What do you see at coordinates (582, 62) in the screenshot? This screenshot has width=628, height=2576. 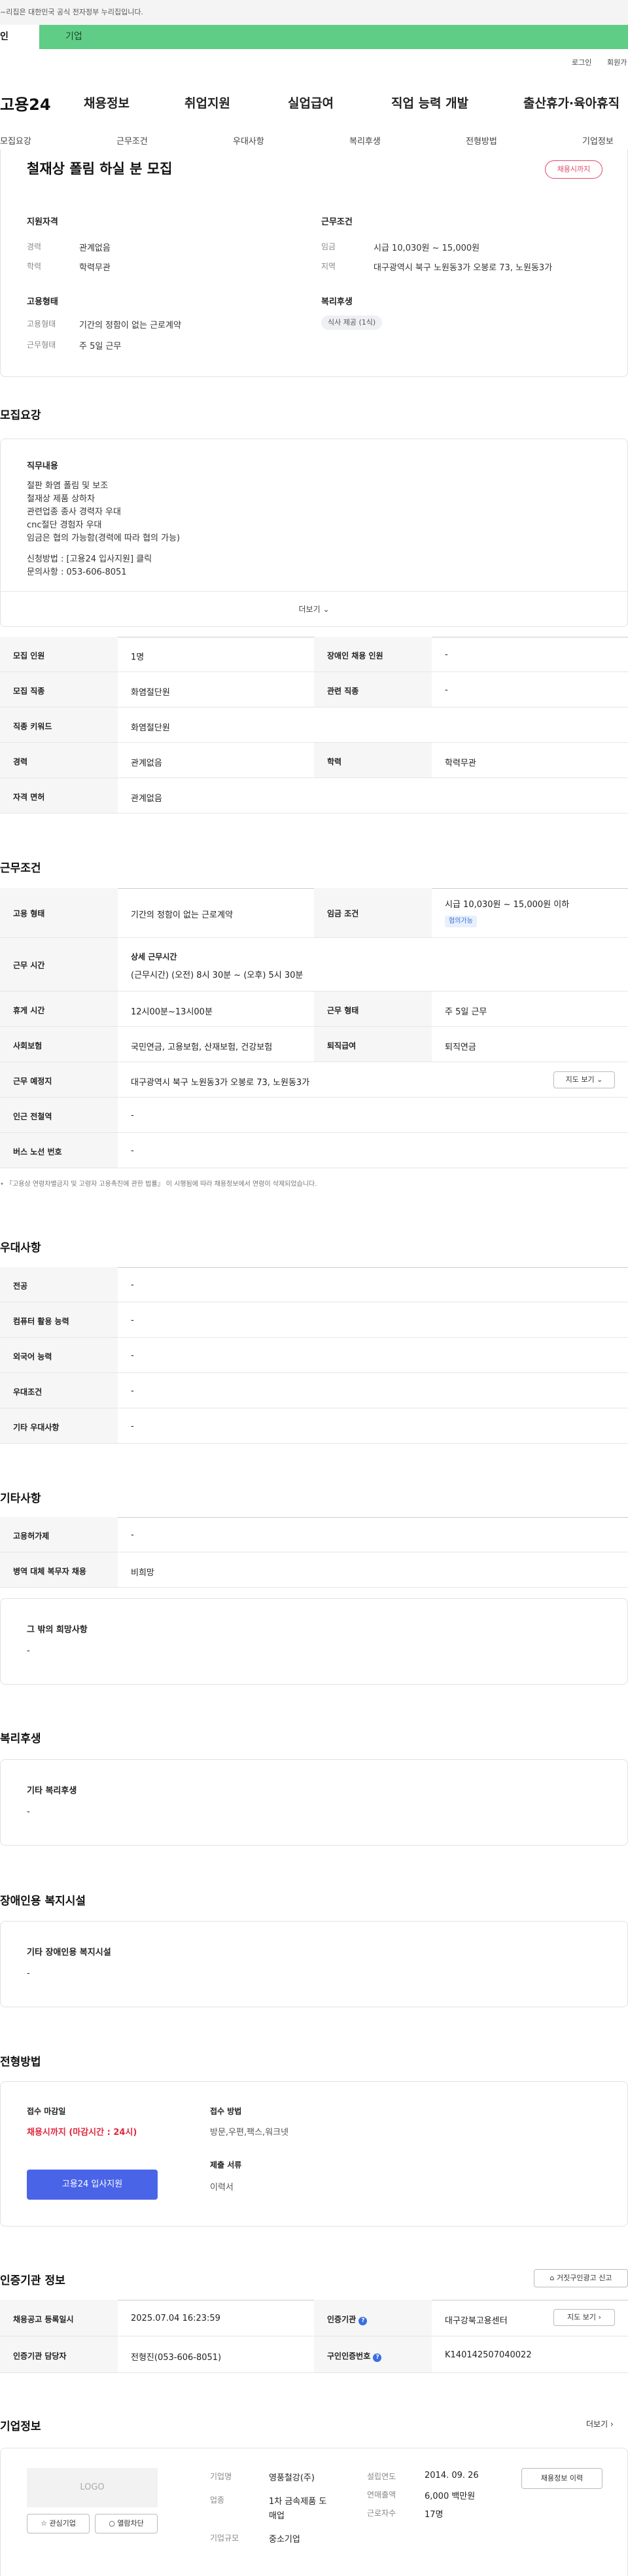 I see `login-link: 로그인` at bounding box center [582, 62].